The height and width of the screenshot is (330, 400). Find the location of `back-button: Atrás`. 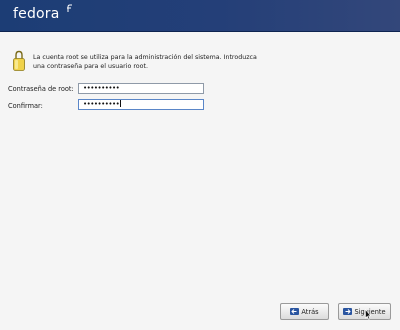

back-button: Atrás is located at coordinates (304, 311).